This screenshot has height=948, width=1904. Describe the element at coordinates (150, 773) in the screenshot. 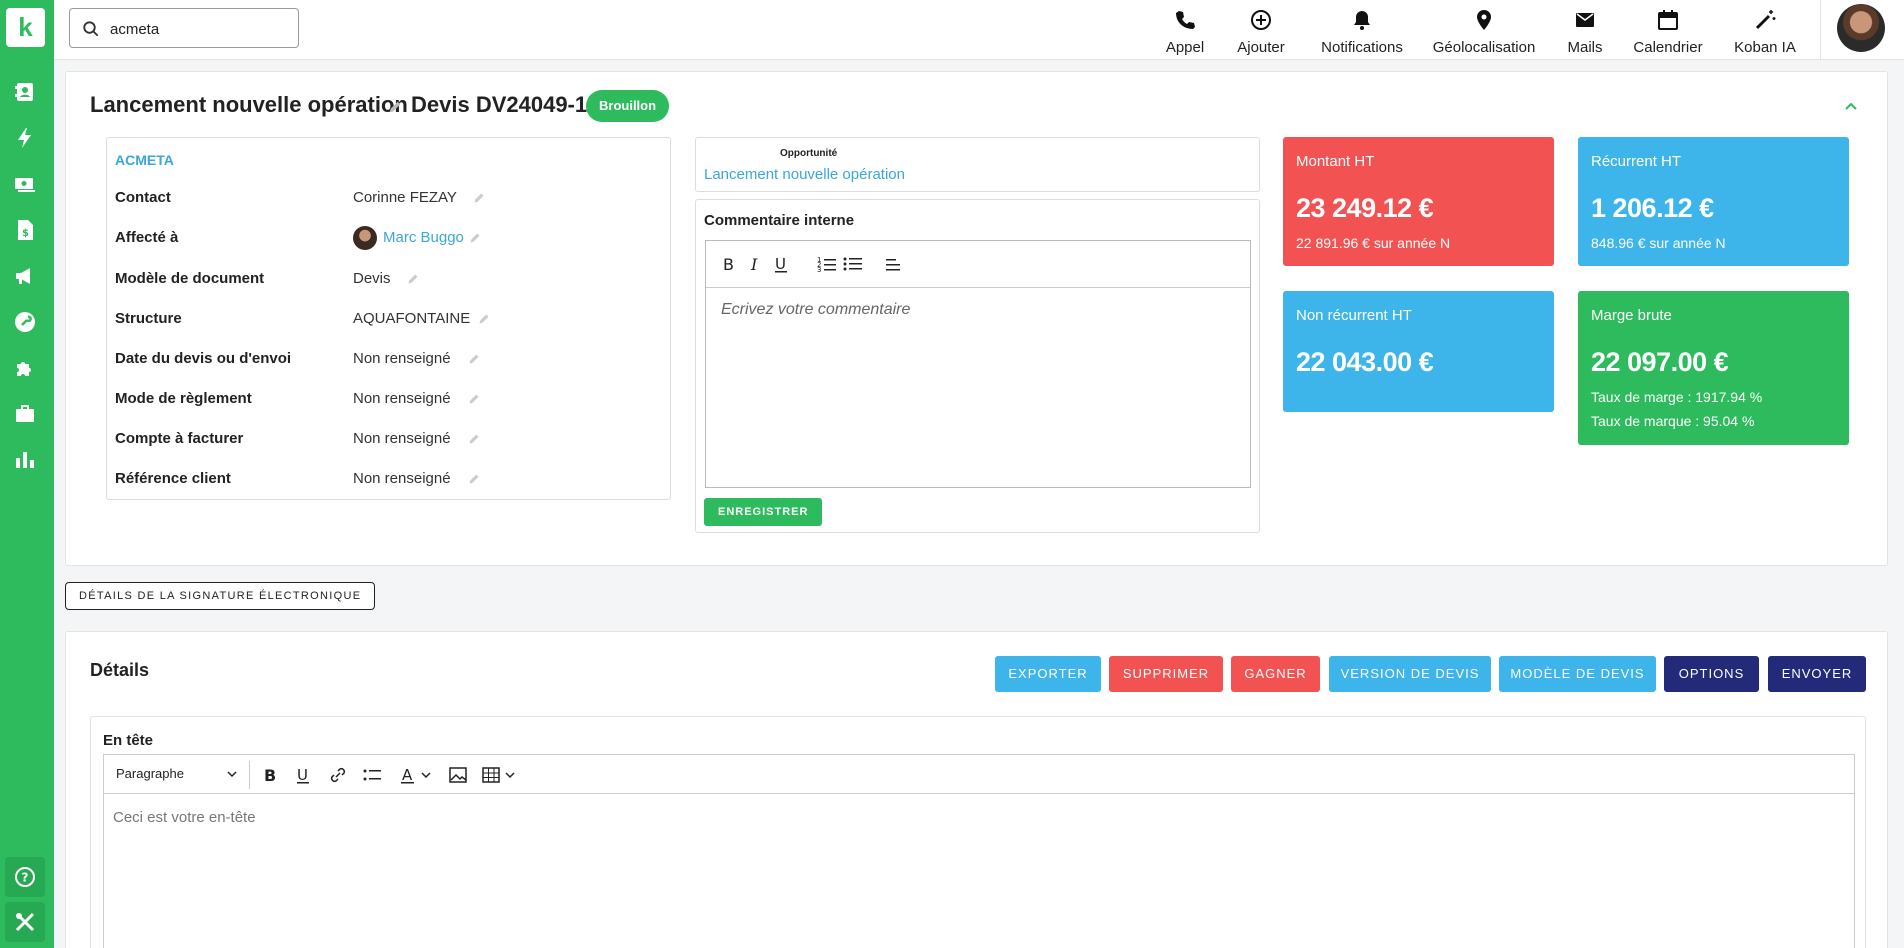

I see `paragraph-select: Paragraphe` at that location.